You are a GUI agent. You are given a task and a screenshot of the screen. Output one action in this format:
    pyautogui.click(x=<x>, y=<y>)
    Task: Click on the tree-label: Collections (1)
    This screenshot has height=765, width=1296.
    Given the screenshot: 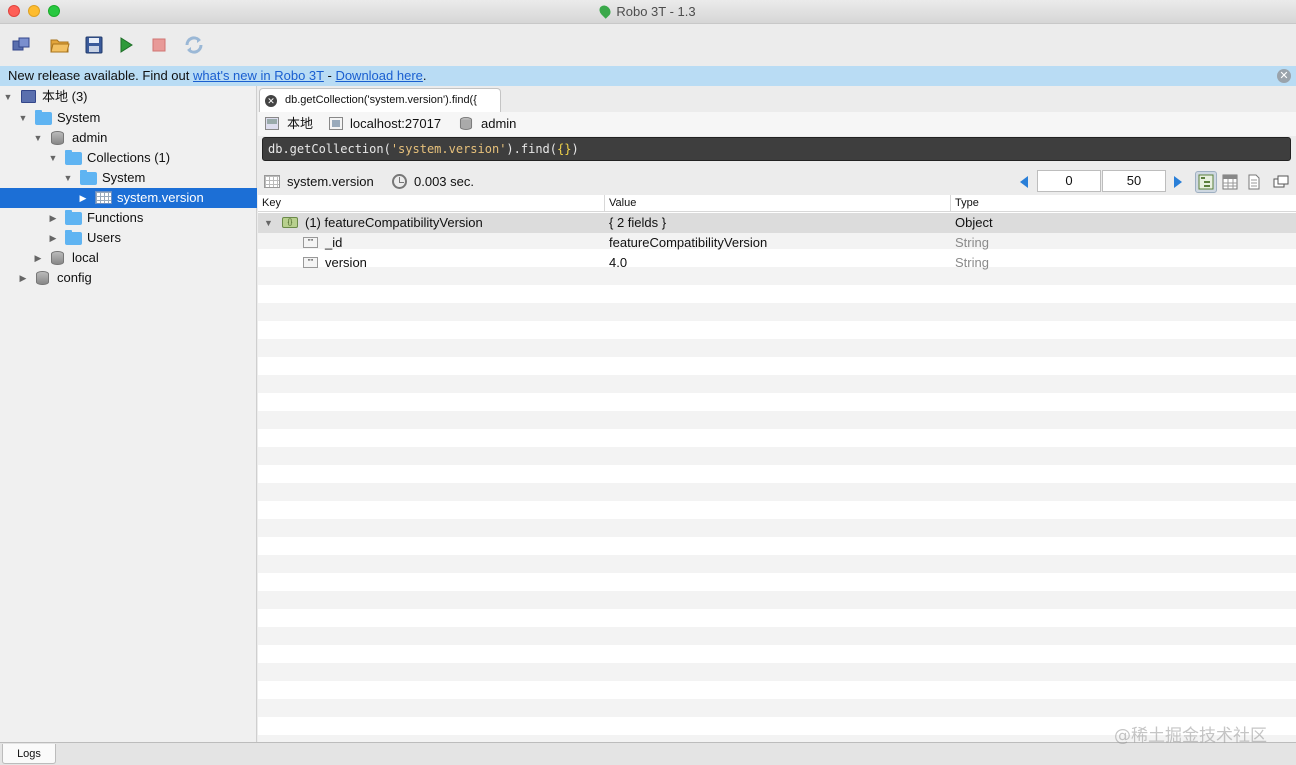 What is the action you would take?
    pyautogui.click(x=129, y=157)
    